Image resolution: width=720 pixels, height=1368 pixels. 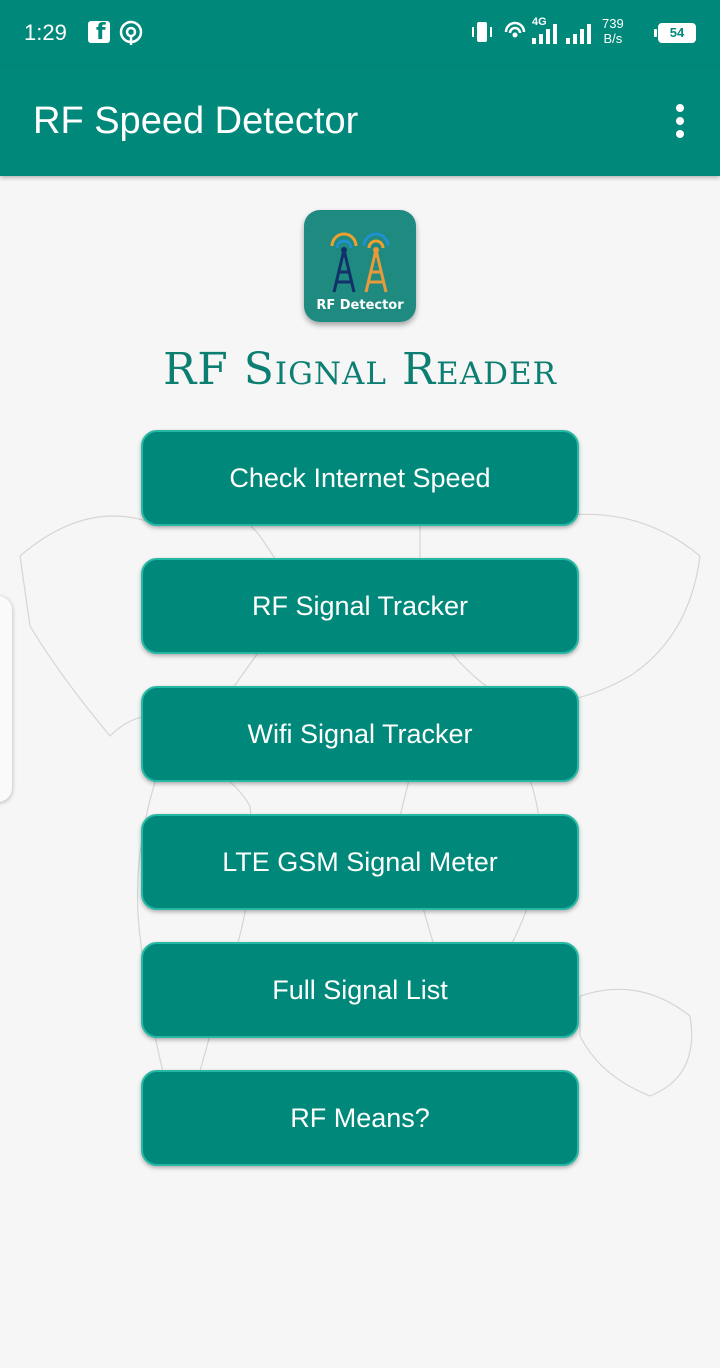 What do you see at coordinates (360, 862) in the screenshot?
I see `lte-gsm-signal-meter-button: LTE GSM Signal Meter` at bounding box center [360, 862].